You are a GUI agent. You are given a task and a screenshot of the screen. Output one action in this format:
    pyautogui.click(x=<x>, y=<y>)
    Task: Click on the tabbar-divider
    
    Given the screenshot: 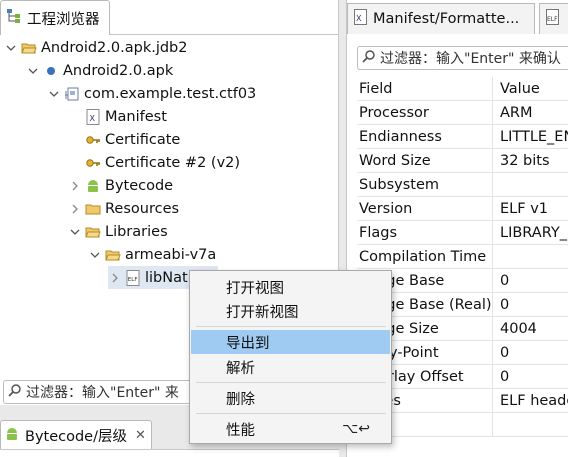 What is the action you would take?
    pyautogui.click(x=224, y=34)
    